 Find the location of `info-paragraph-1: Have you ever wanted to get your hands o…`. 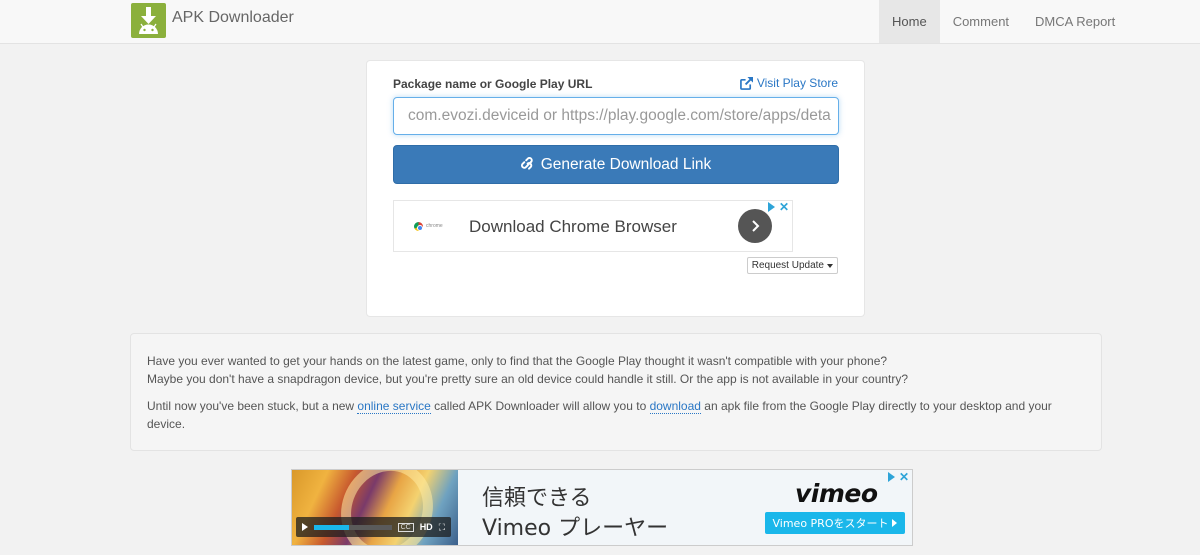

info-paragraph-1: Have you ever wanted to get your hands o… is located at coordinates (616, 370).